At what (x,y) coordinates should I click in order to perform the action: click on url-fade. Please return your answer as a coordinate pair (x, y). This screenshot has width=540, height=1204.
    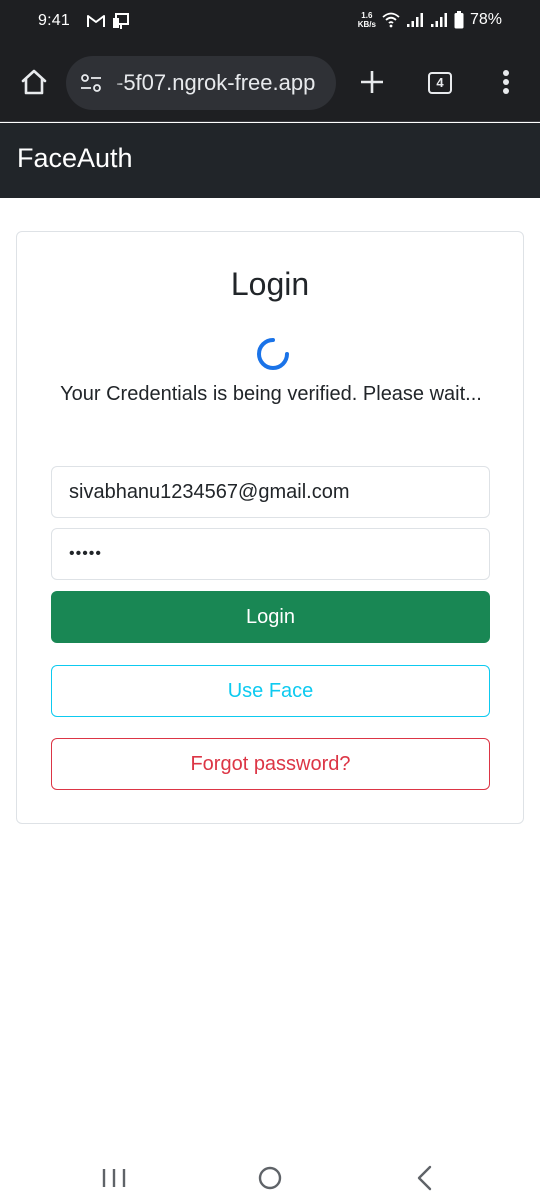
    Looking at the image, I should click on (118, 83).